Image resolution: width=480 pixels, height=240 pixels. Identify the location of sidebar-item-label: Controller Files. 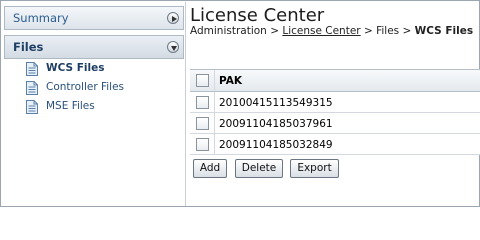
(85, 87).